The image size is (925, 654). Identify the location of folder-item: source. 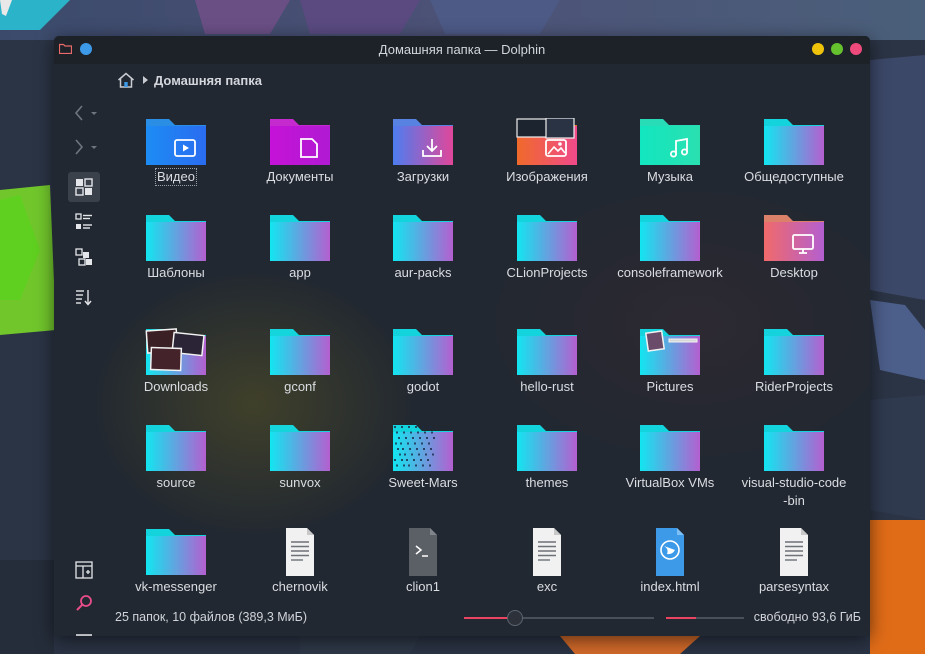
(176, 458).